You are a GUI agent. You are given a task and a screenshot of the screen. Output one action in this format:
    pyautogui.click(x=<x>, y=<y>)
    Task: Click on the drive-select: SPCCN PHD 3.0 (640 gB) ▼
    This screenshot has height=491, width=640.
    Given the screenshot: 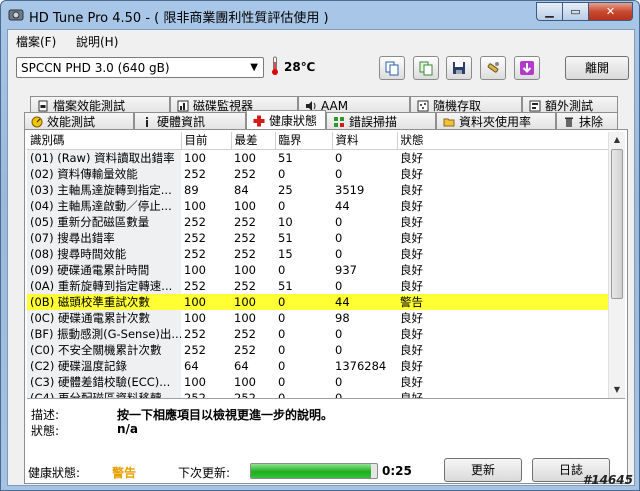 What is the action you would take?
    pyautogui.click(x=140, y=67)
    